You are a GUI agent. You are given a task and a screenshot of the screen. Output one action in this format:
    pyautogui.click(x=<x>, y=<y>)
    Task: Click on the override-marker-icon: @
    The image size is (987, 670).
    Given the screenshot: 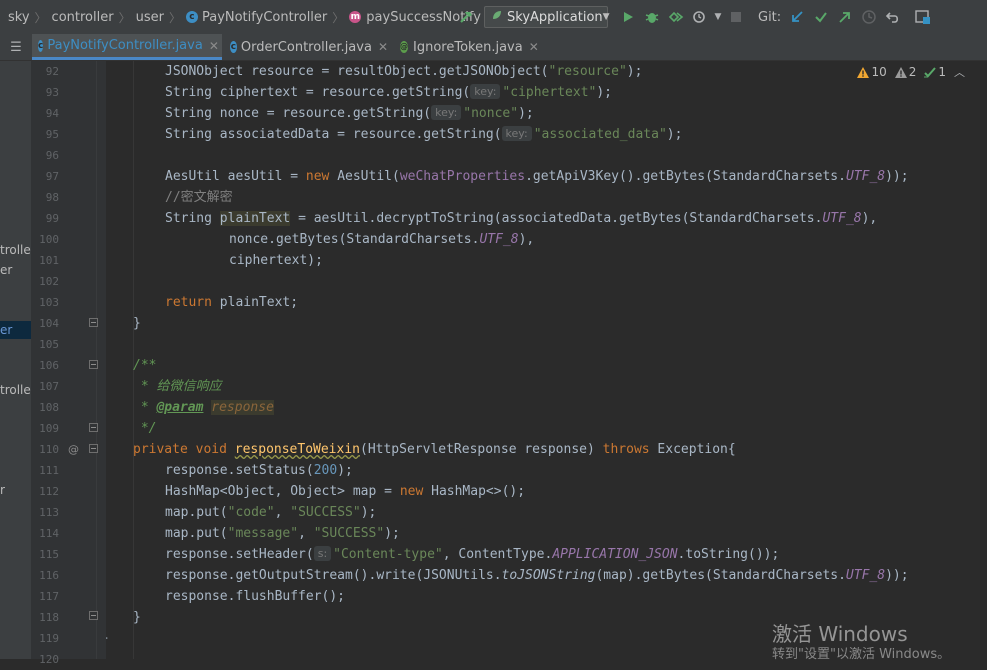 What is the action you would take?
    pyautogui.click(x=73, y=449)
    